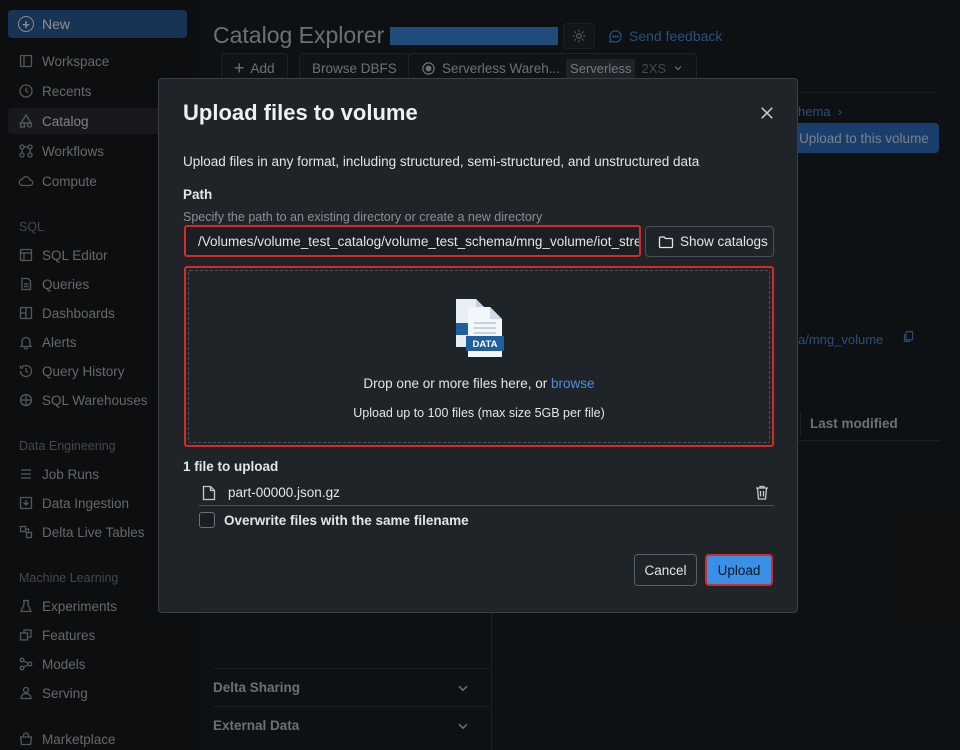 This screenshot has width=960, height=750. What do you see at coordinates (207, 520) in the screenshot?
I see `overwrite-checkbox` at bounding box center [207, 520].